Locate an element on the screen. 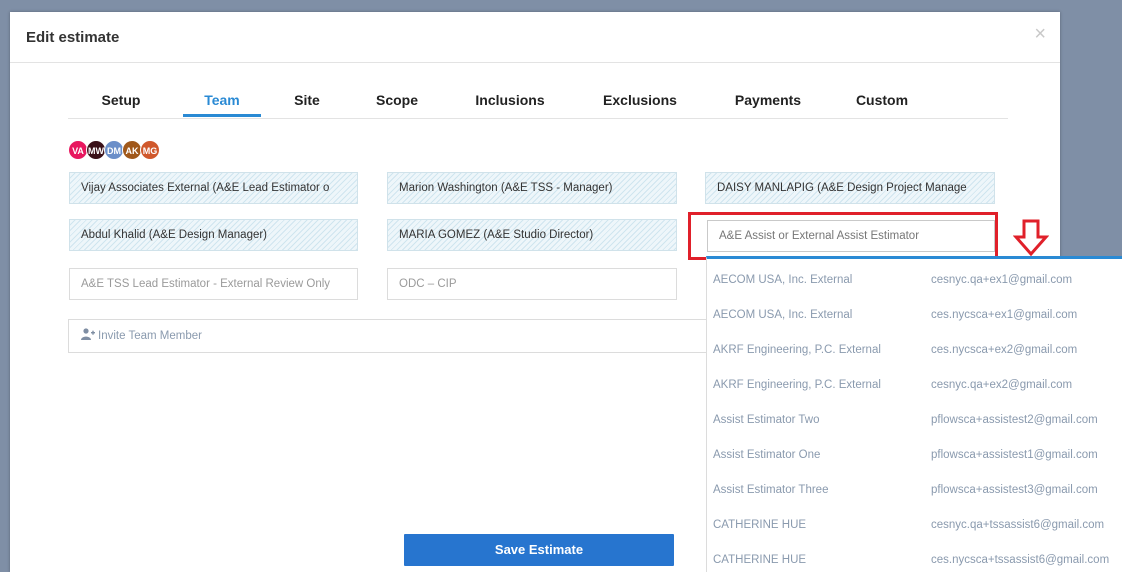  save-estimate-button: Save Estimate is located at coordinates (539, 550).